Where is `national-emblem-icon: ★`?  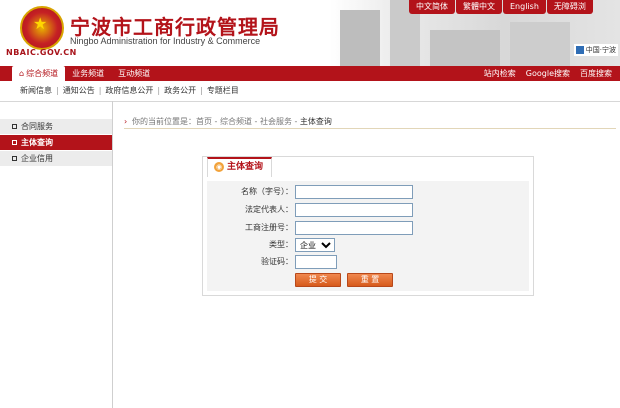 national-emblem-icon: ★ is located at coordinates (42, 28).